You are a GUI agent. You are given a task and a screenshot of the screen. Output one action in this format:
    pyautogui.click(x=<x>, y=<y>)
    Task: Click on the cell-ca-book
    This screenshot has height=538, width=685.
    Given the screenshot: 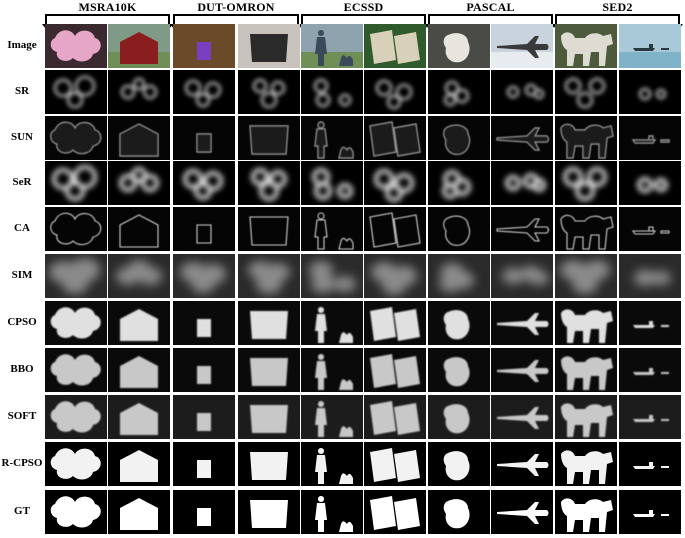 What is the action you would take?
    pyautogui.click(x=395, y=229)
    